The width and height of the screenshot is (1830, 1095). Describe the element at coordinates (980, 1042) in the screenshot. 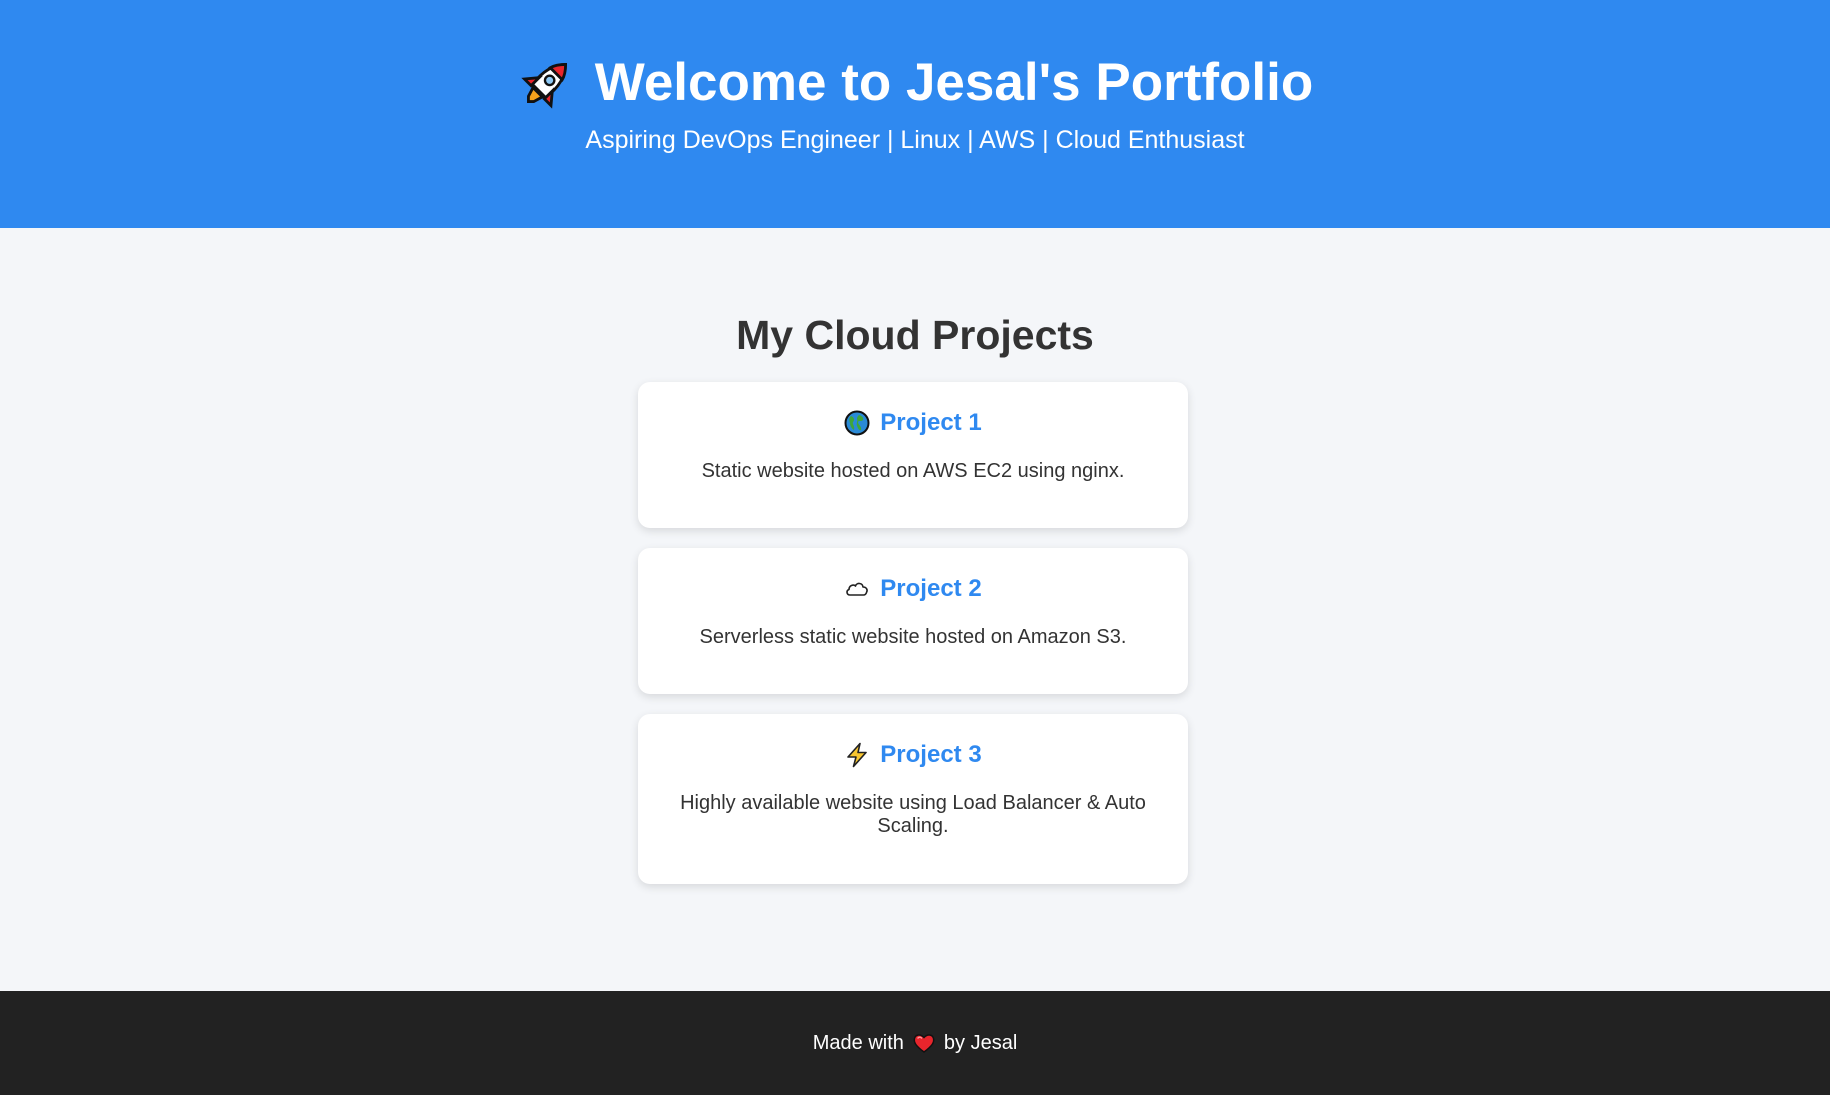

I see `footer-text-after: by Jesal` at that location.